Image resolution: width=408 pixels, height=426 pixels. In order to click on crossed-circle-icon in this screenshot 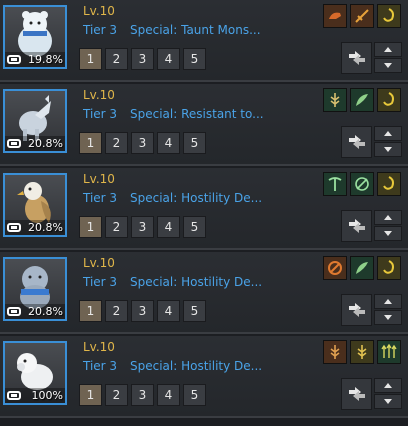, I will do `click(362, 184)`.